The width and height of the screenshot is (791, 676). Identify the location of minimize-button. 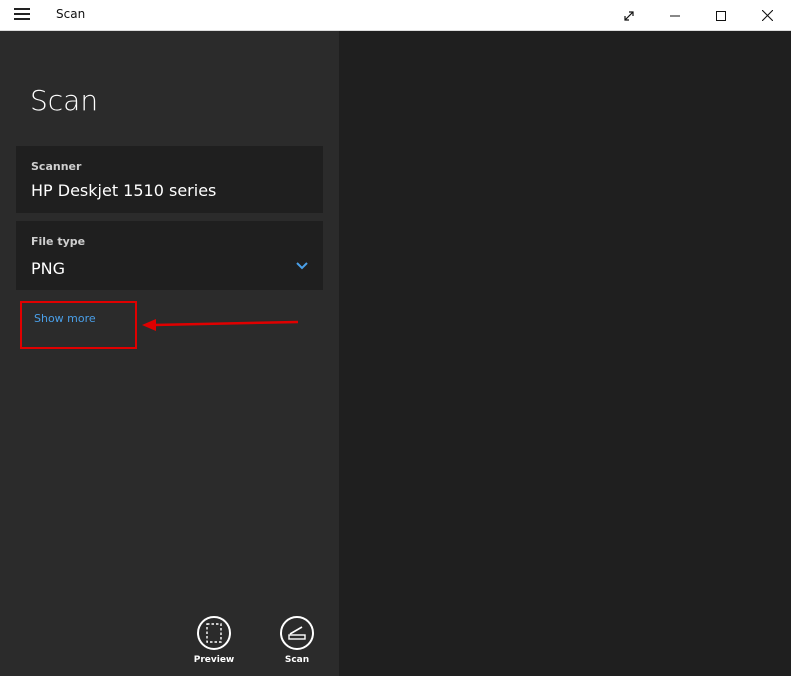
(675, 15).